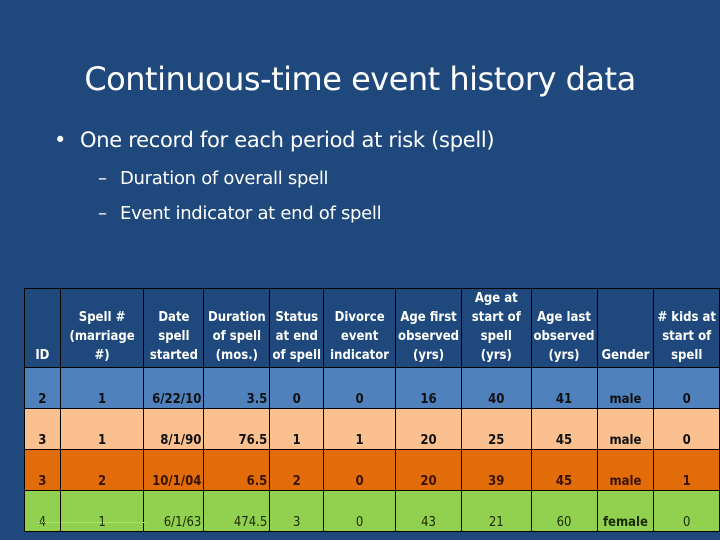 This screenshot has height=540, width=720. I want to click on cell-age-last-observed: 60, so click(564, 511).